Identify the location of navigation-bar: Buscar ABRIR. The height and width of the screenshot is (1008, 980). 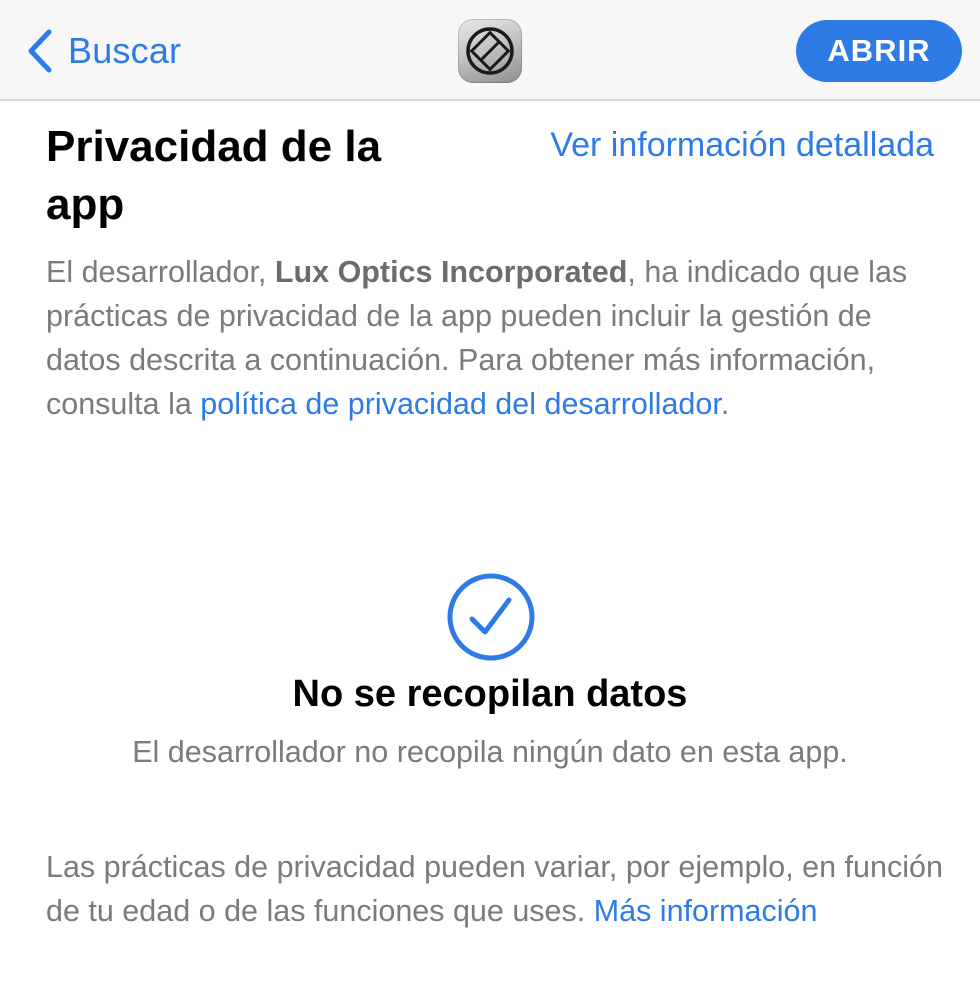
(490, 50).